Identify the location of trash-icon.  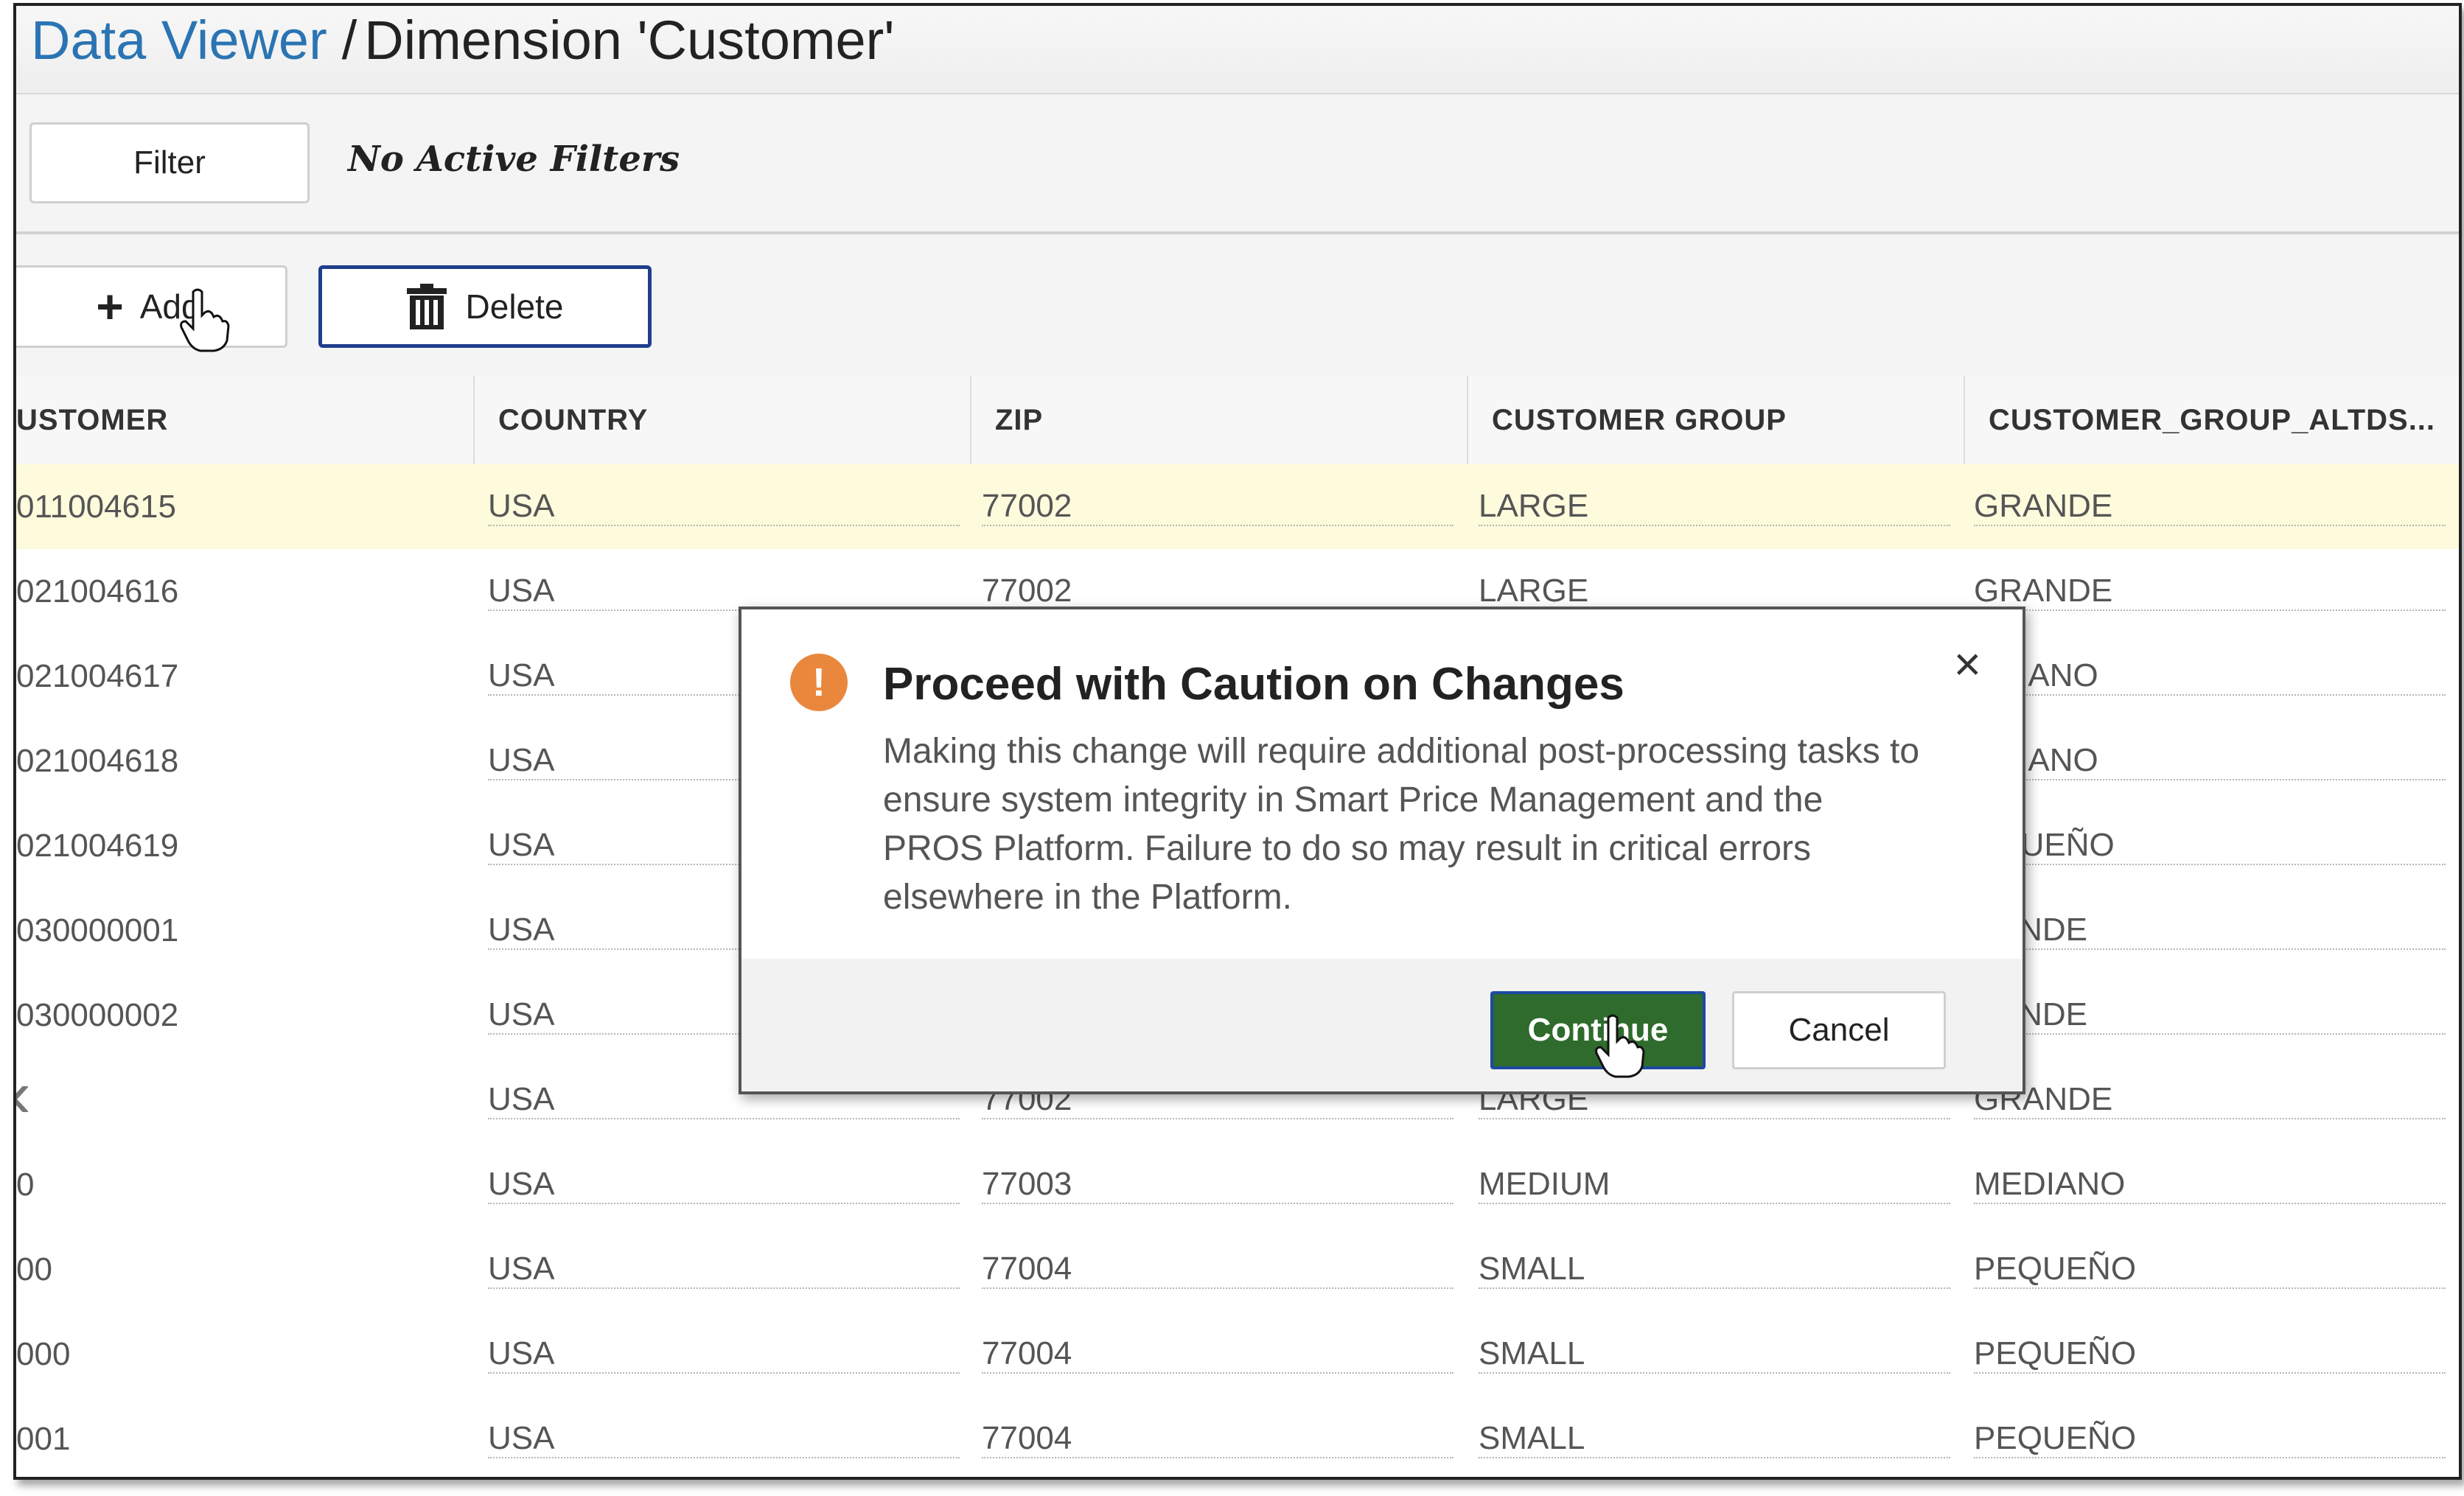
(426, 306).